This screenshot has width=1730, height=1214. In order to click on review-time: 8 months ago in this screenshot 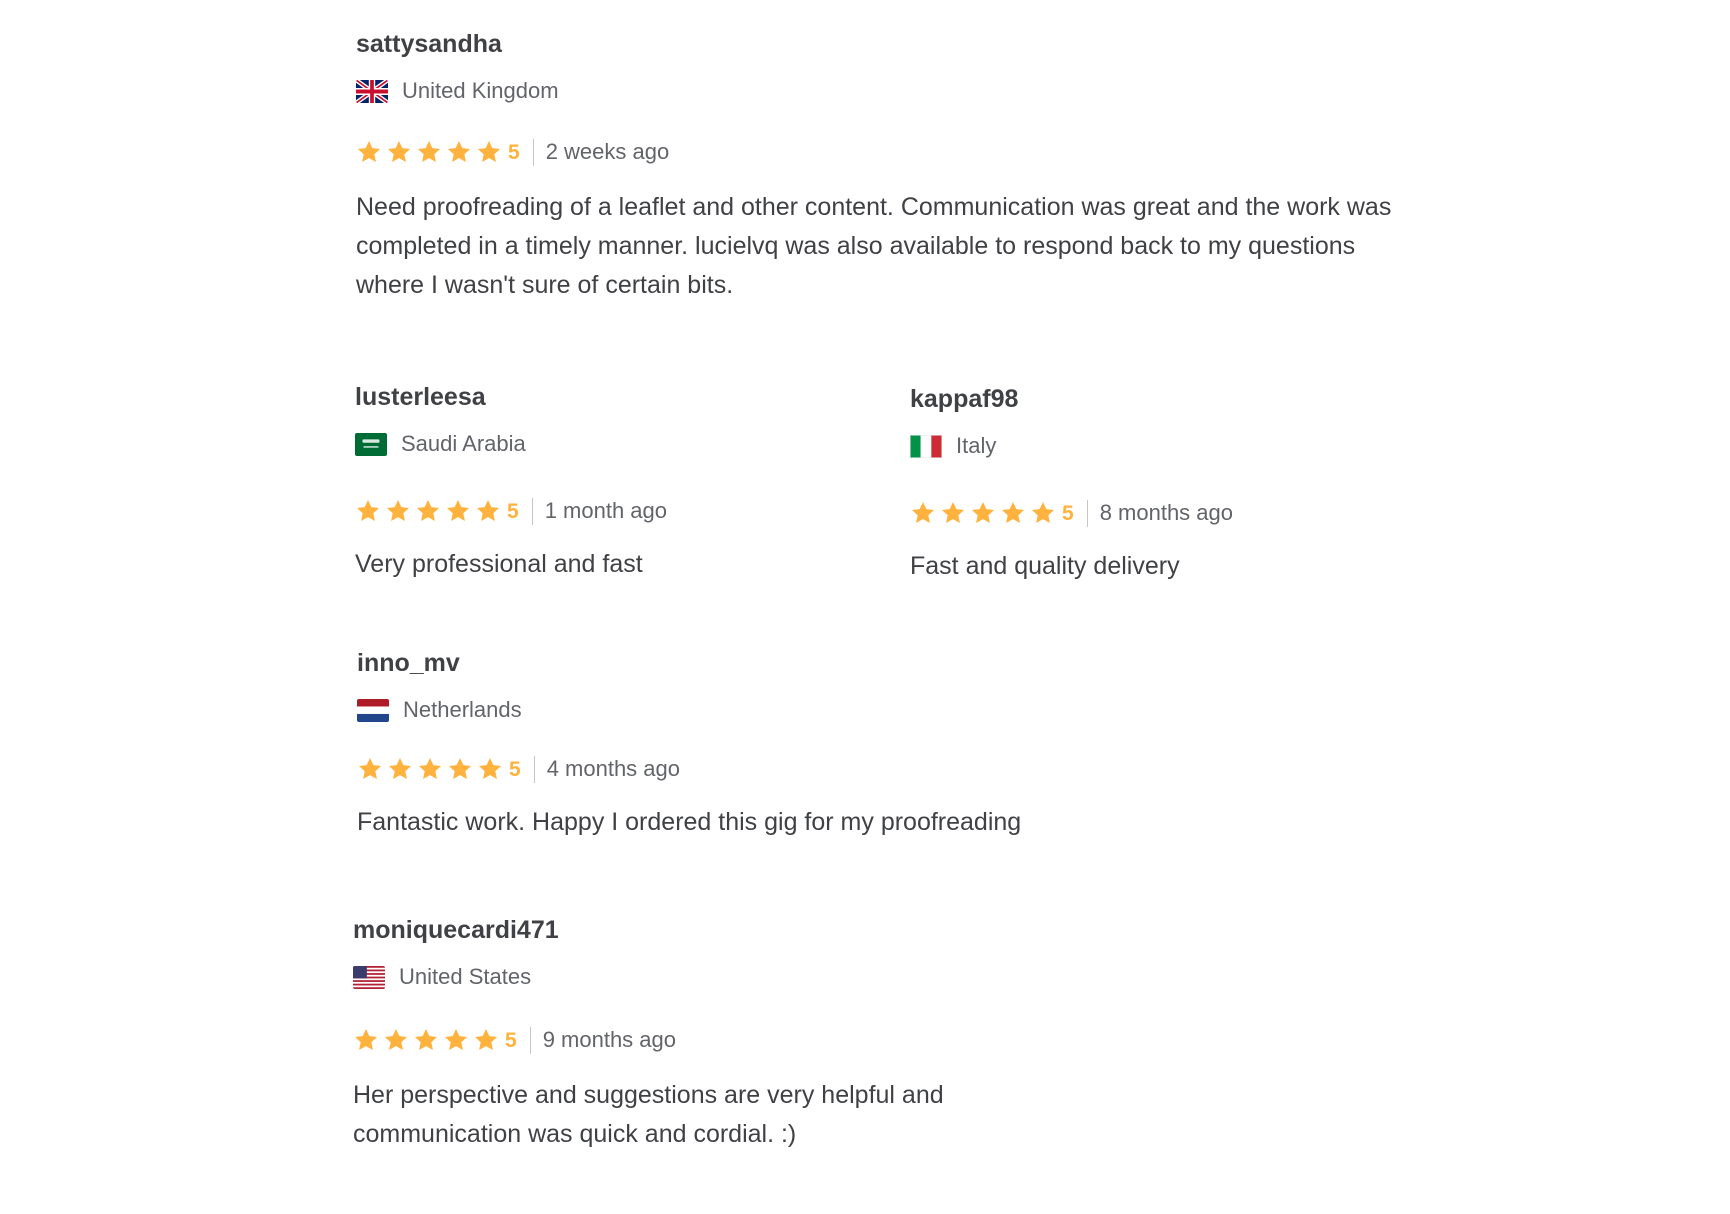, I will do `click(1166, 512)`.